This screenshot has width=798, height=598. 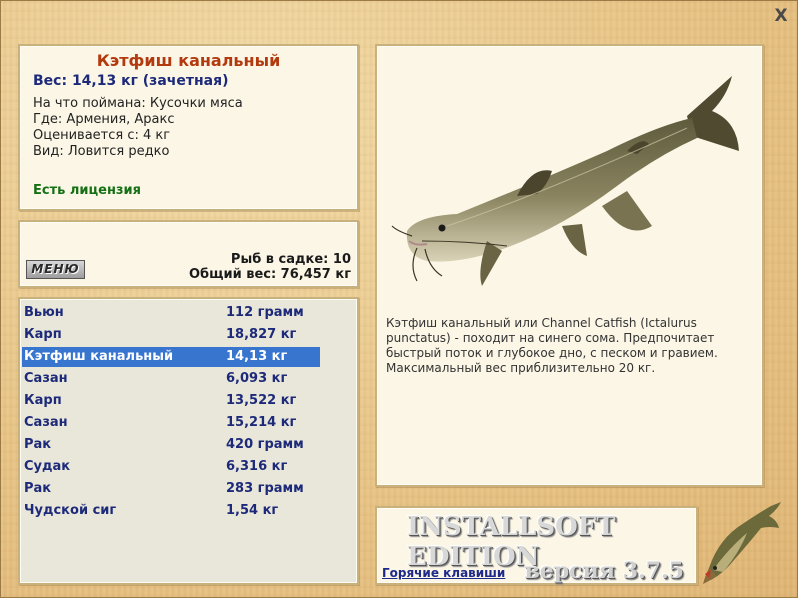 I want to click on location-info: Где: Армения, Аракс, so click(x=104, y=119).